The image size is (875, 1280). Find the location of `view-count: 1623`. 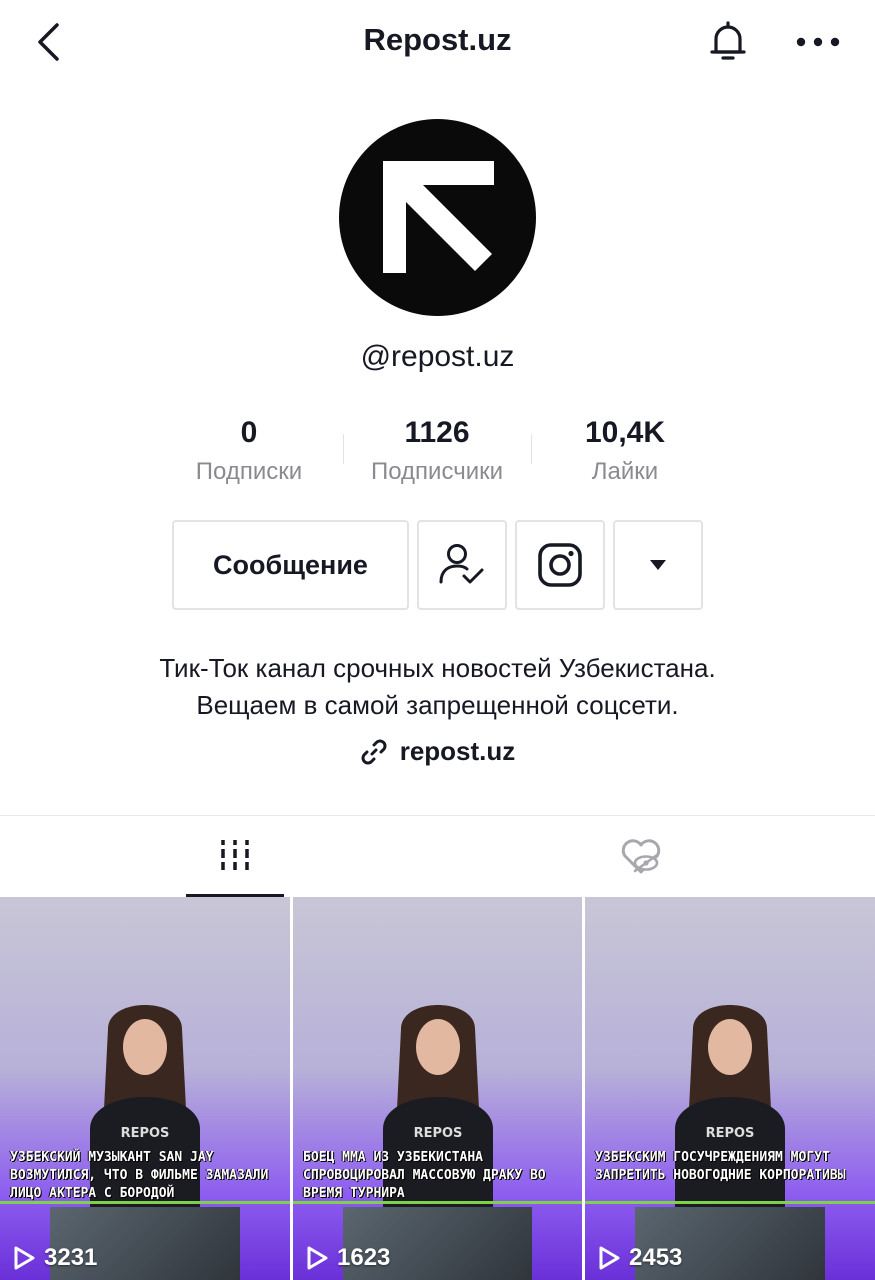

view-count: 1623 is located at coordinates (347, 1258).